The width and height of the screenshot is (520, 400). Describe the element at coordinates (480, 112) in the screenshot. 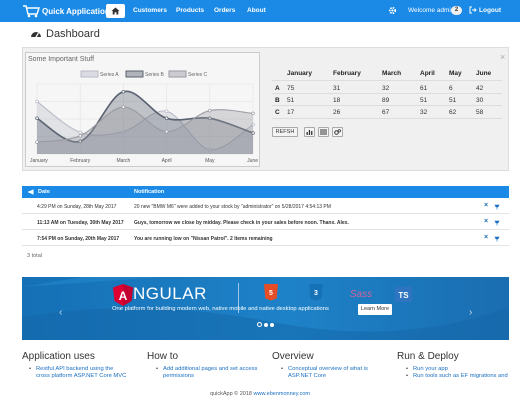

I see `table-cell: 58` at that location.